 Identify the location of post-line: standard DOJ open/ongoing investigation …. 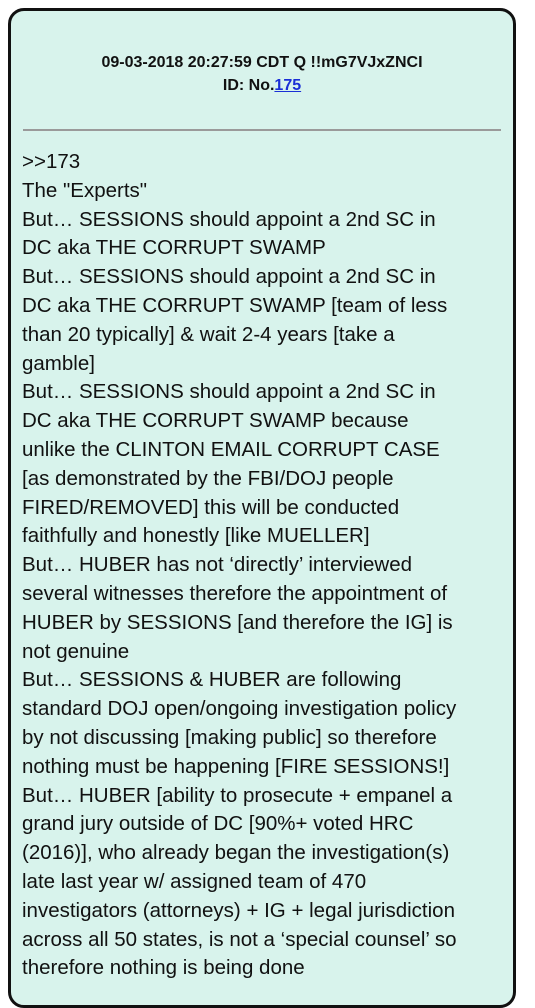
(239, 709).